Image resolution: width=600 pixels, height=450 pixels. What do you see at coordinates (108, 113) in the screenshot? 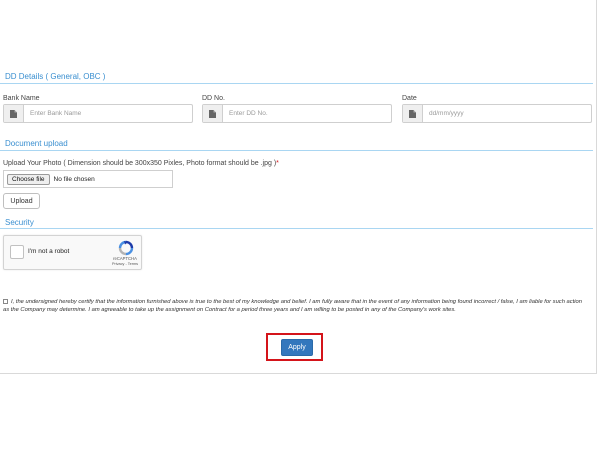
I see `bank-name-input` at bounding box center [108, 113].